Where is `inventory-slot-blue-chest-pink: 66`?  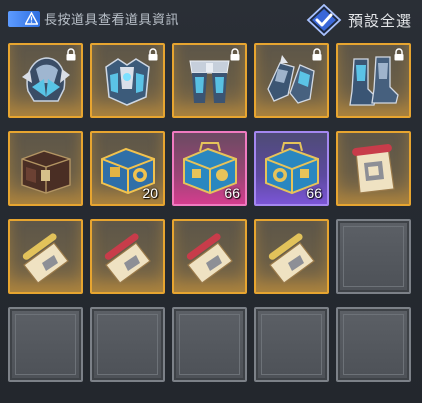
inventory-slot-blue-chest-pink: 66 is located at coordinates (209, 168).